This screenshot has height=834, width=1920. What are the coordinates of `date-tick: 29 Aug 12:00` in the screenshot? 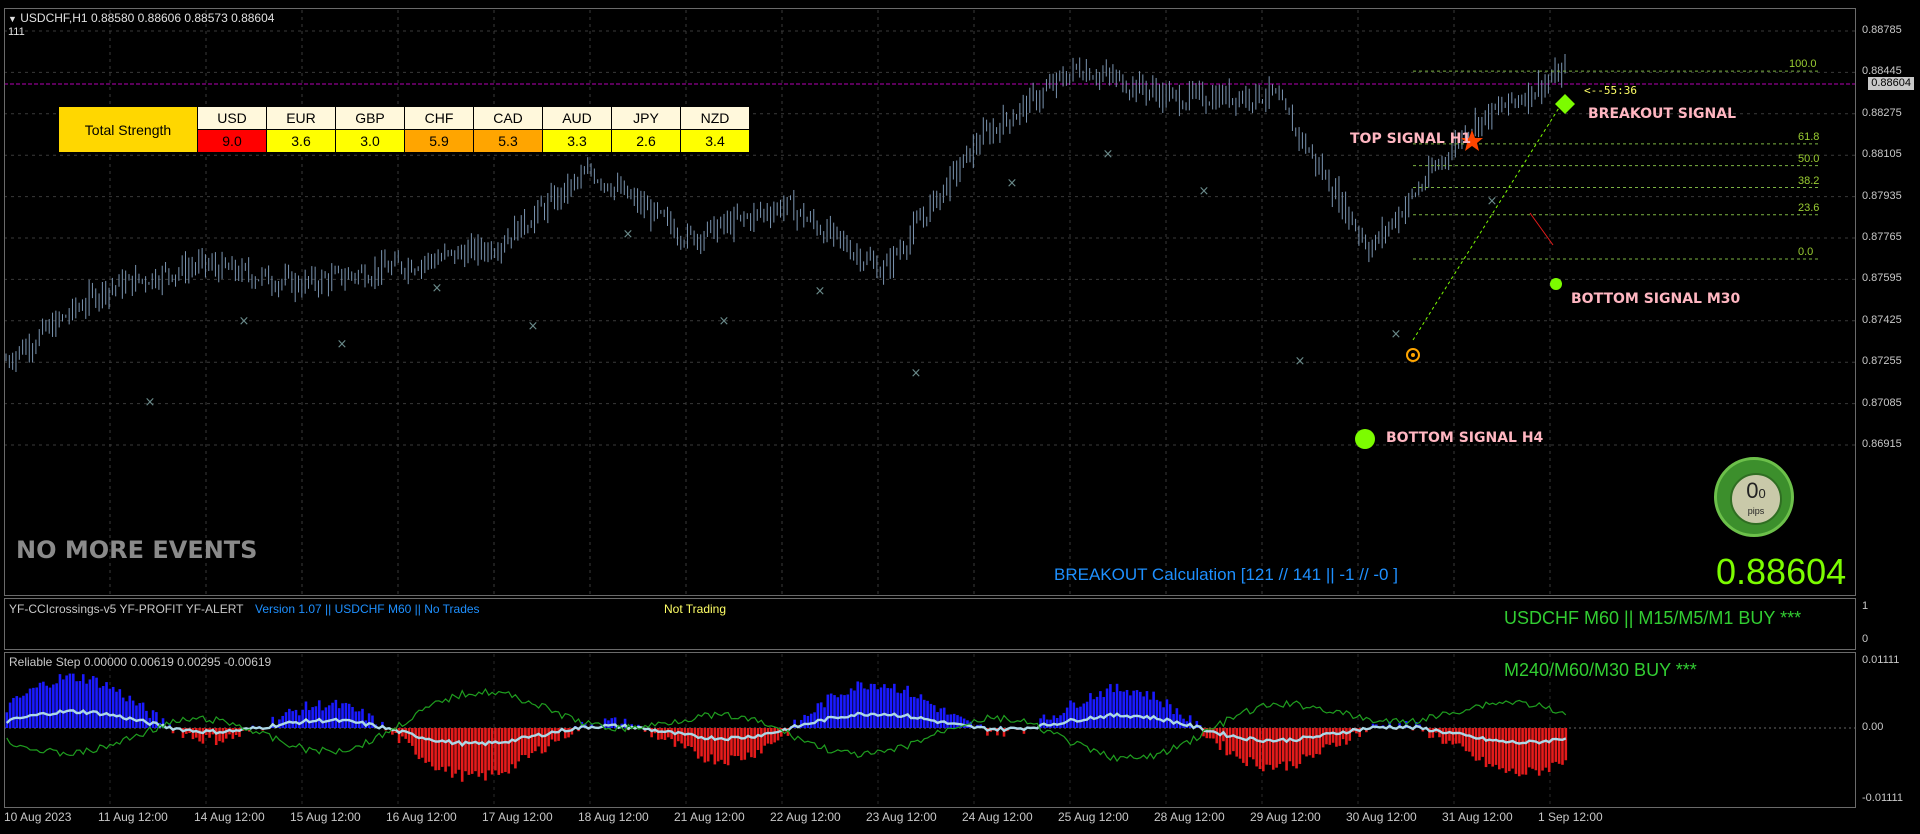 It's located at (1285, 817).